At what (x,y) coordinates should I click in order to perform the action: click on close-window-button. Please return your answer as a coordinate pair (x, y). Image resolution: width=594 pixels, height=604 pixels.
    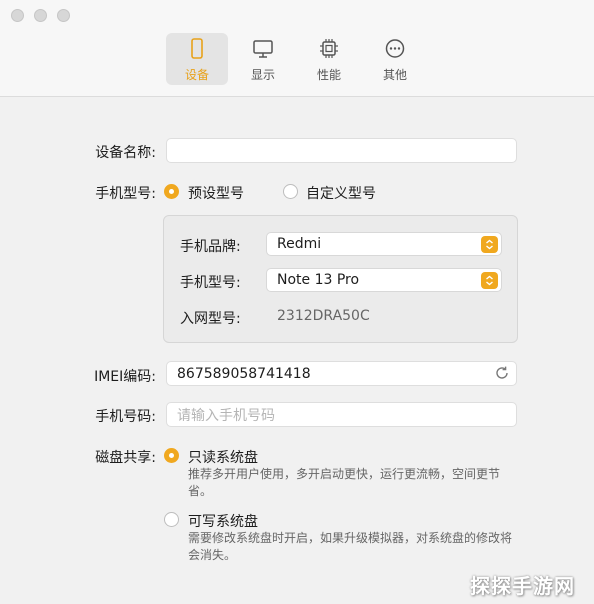
    Looking at the image, I should click on (17, 15).